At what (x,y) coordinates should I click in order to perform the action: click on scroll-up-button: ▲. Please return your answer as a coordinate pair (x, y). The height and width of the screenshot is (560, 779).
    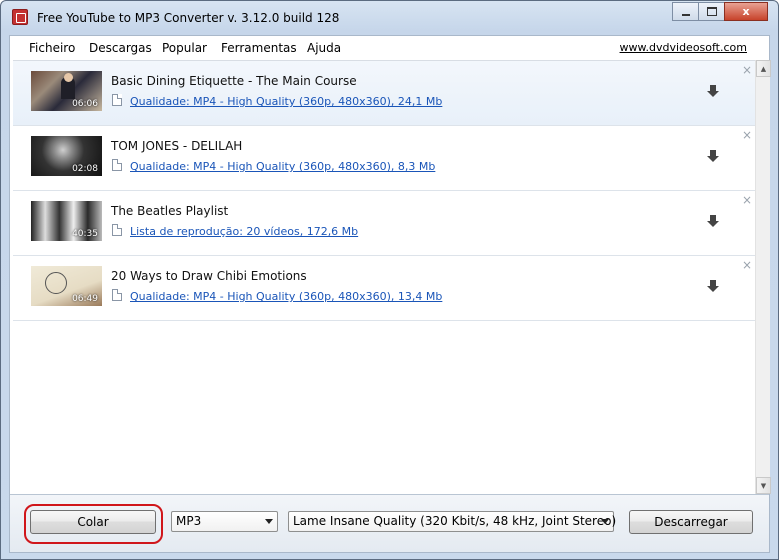
    Looking at the image, I should click on (763, 68).